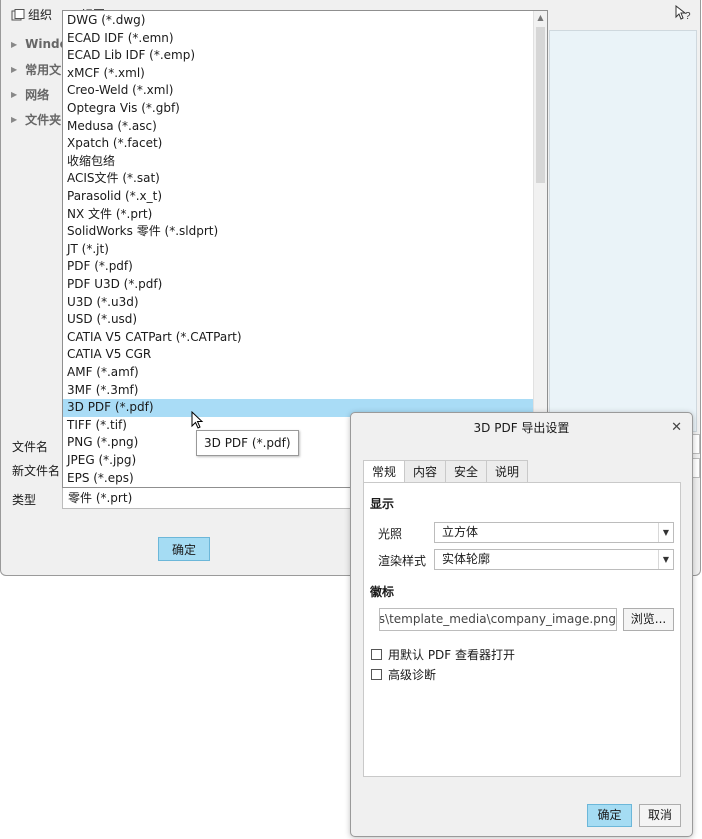  I want to click on logo-path-value: ates\template_media\company_image.png, so click(497, 619).